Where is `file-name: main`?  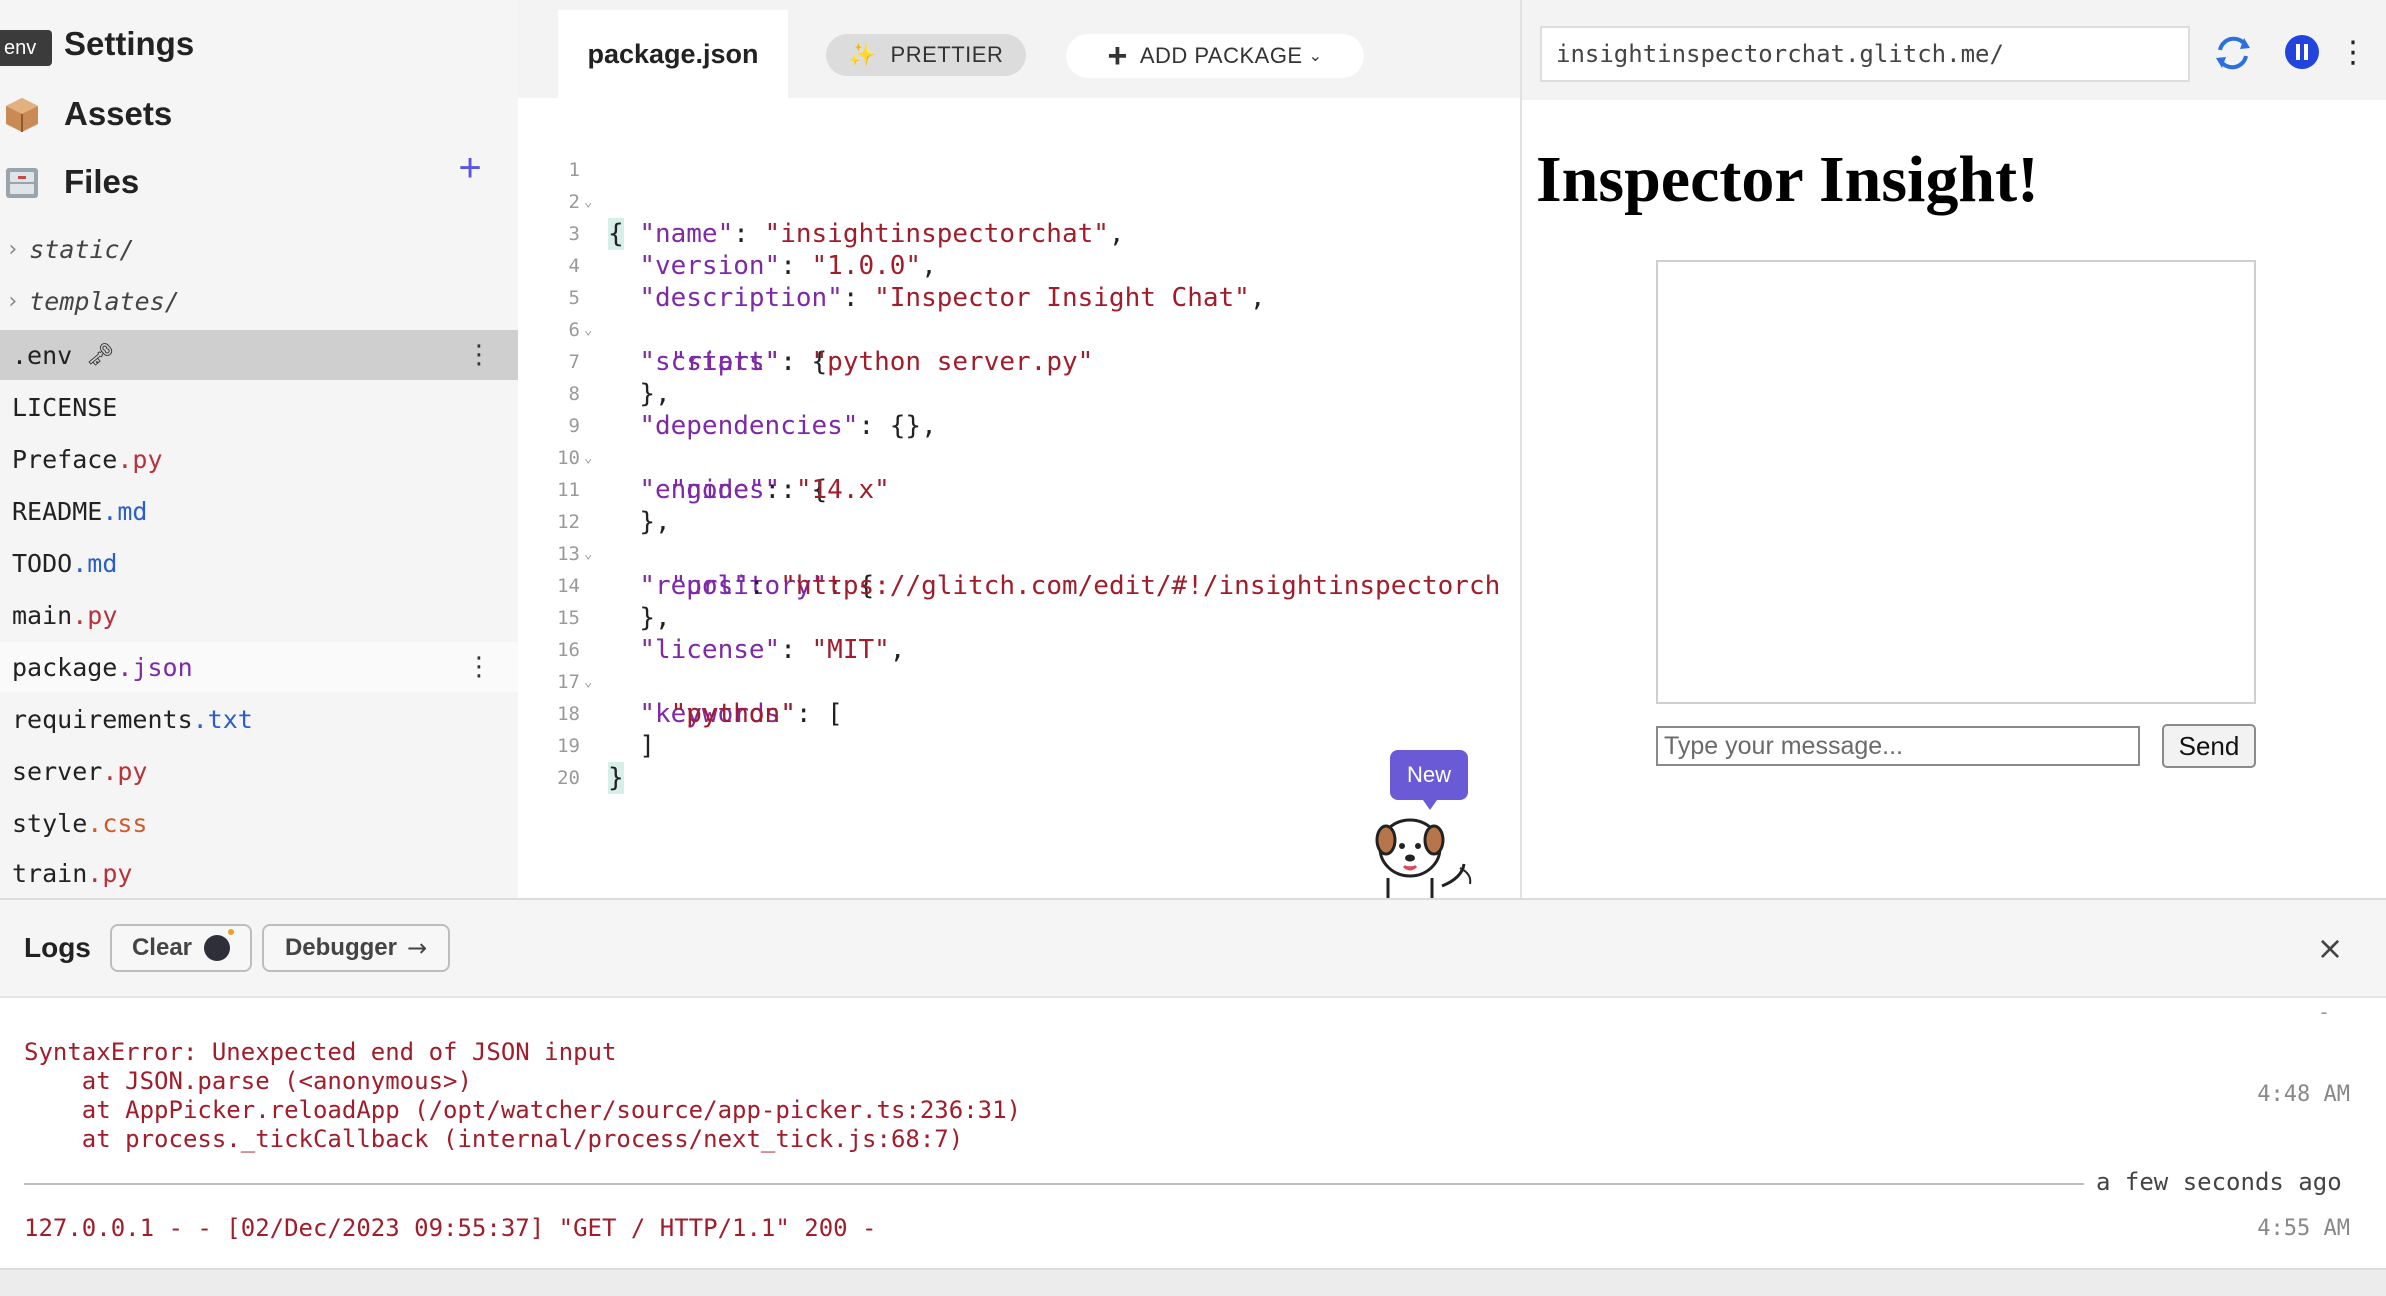
file-name: main is located at coordinates (42, 615).